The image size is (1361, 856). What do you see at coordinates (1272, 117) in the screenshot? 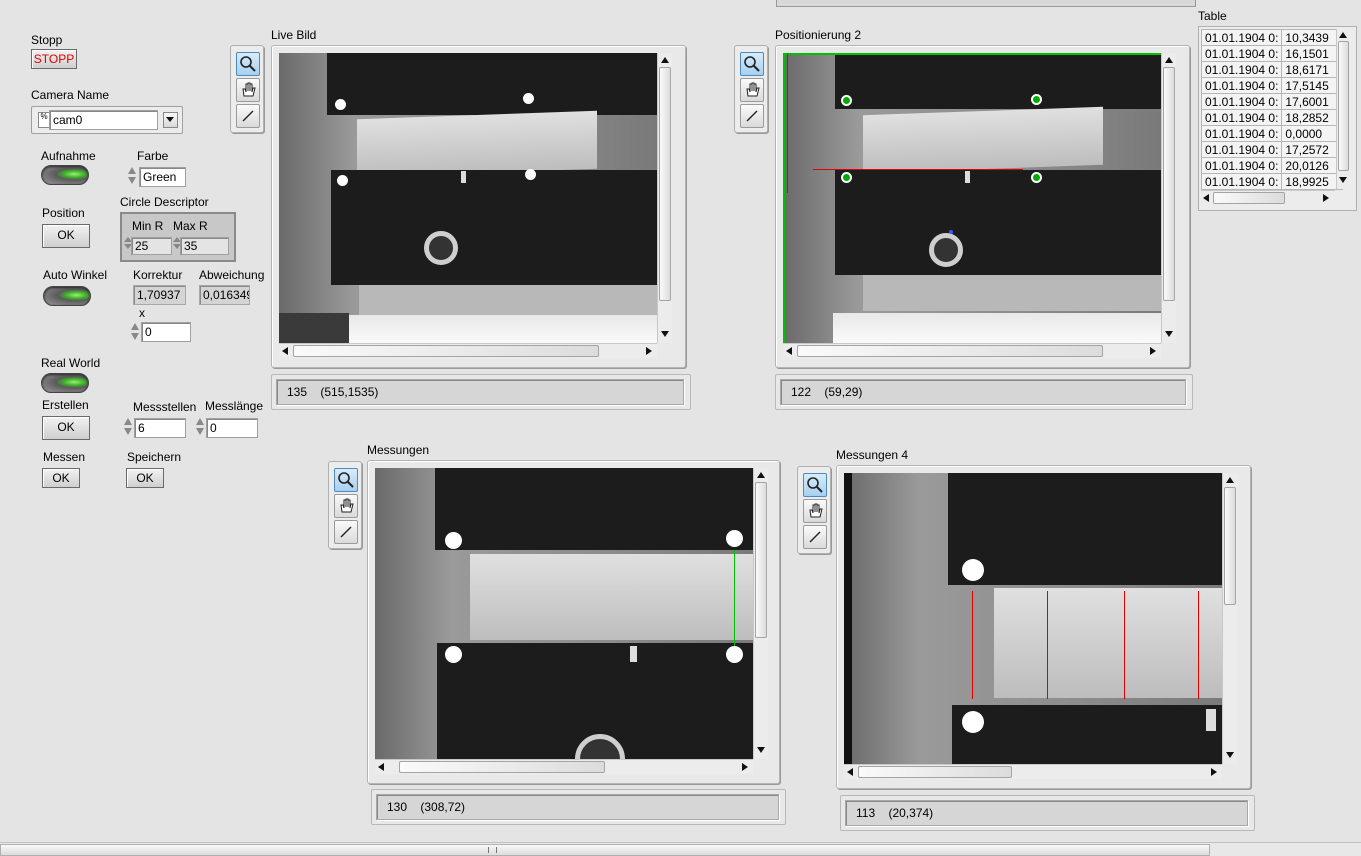
I see `table-row: 01.01.1904 0: 18,2852` at bounding box center [1272, 117].